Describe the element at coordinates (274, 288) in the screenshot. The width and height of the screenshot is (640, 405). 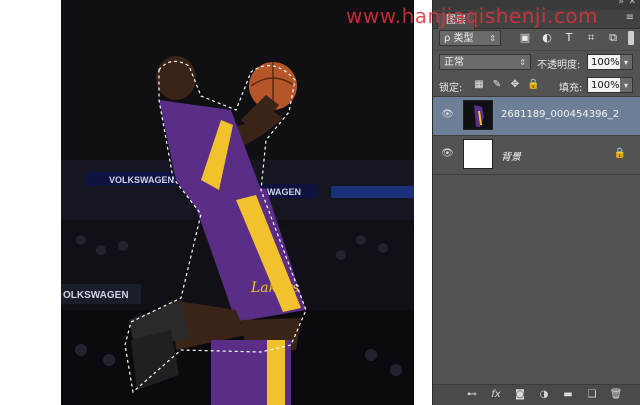
I see `jersey-logo: Lakers` at that location.